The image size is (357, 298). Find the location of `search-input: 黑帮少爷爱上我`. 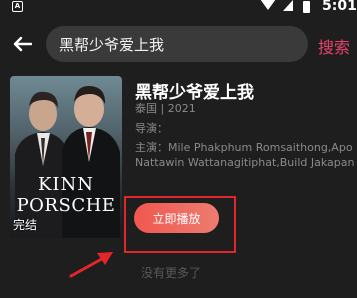

search-input: 黑帮少爷爱上我 is located at coordinates (177, 44).